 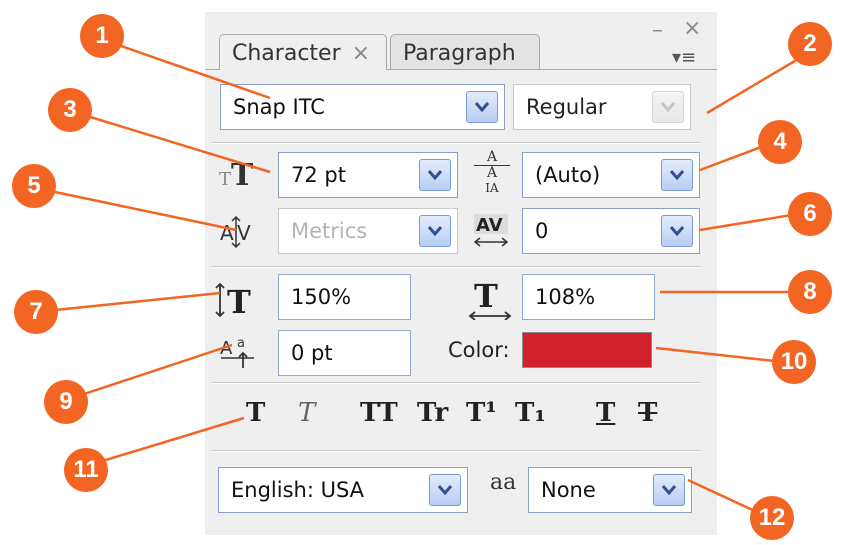 I want to click on callout-12: 12, so click(x=772, y=518).